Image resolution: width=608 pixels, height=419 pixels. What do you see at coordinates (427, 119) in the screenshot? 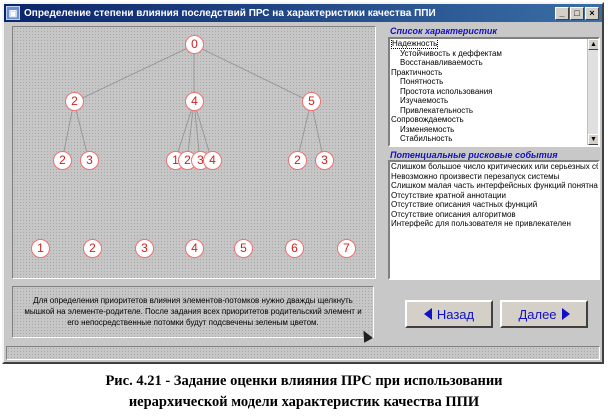
I see `characteristic-item-label: Сопровождаемость` at bounding box center [427, 119].